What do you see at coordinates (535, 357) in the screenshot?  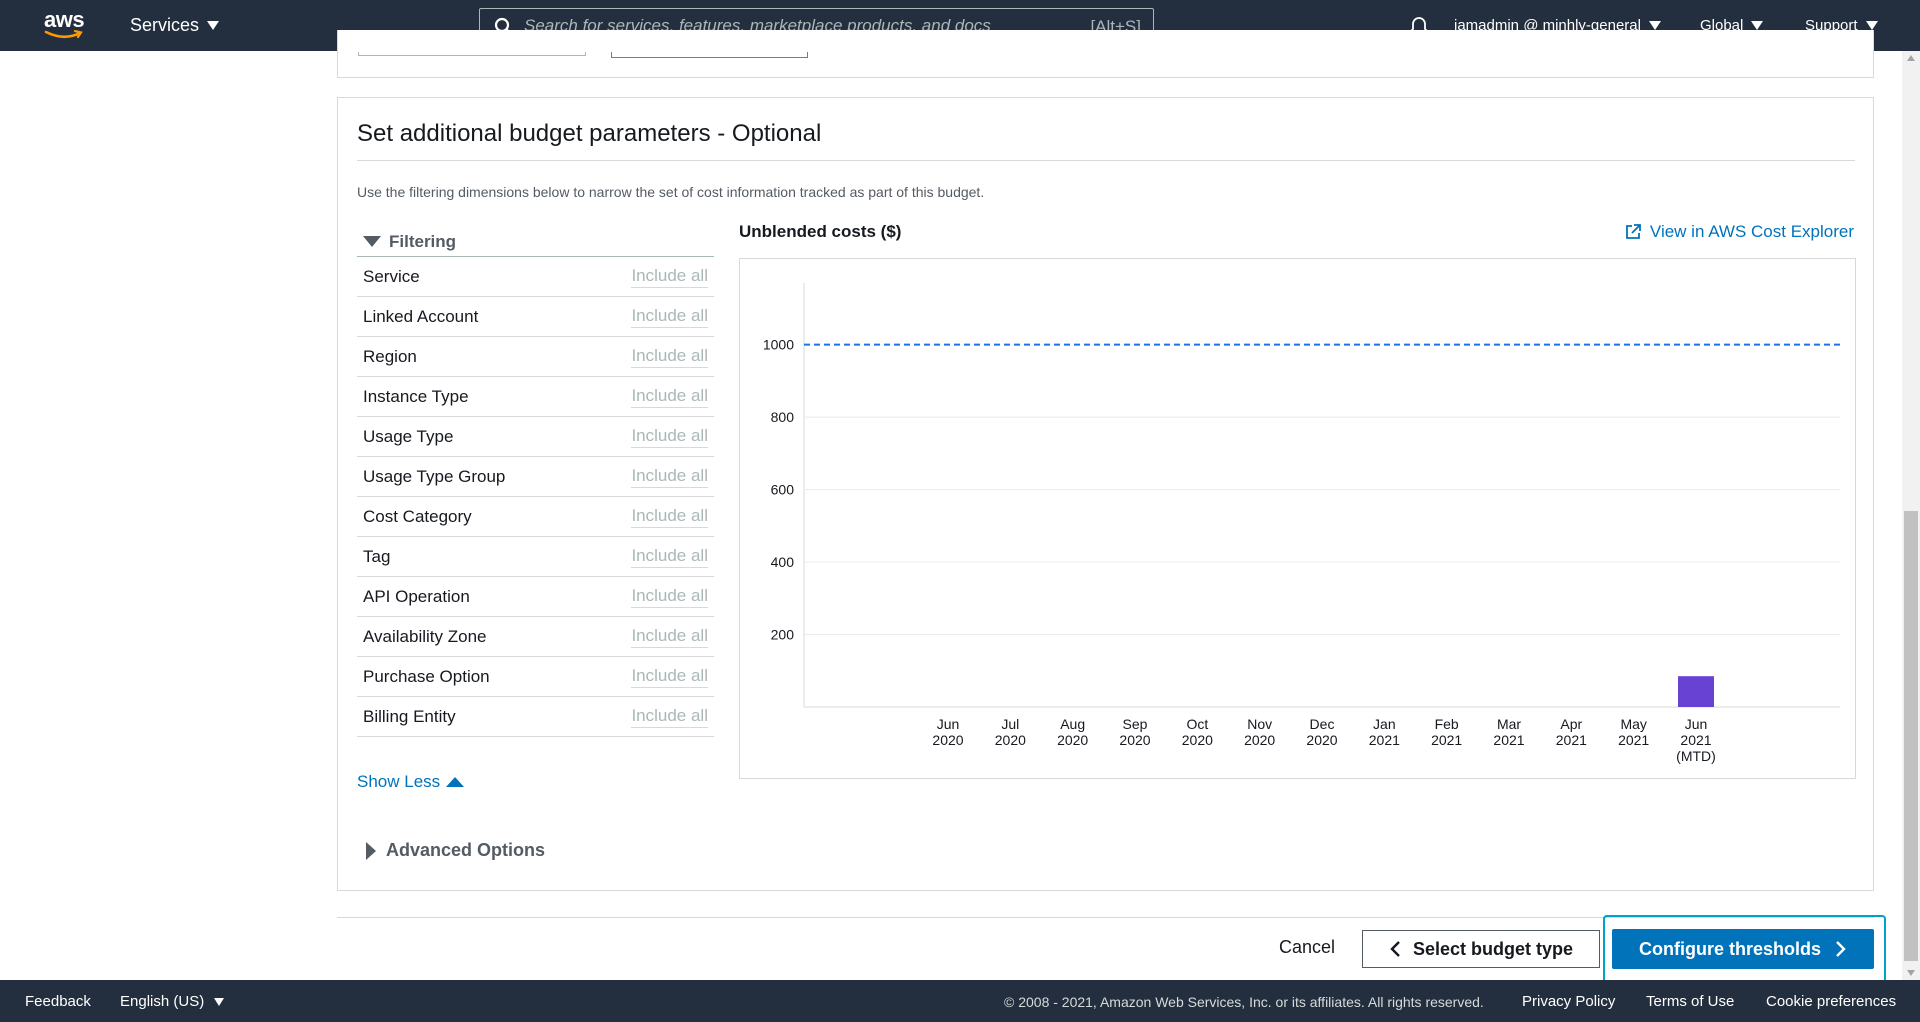 I see `filter-row: Region Include all` at bounding box center [535, 357].